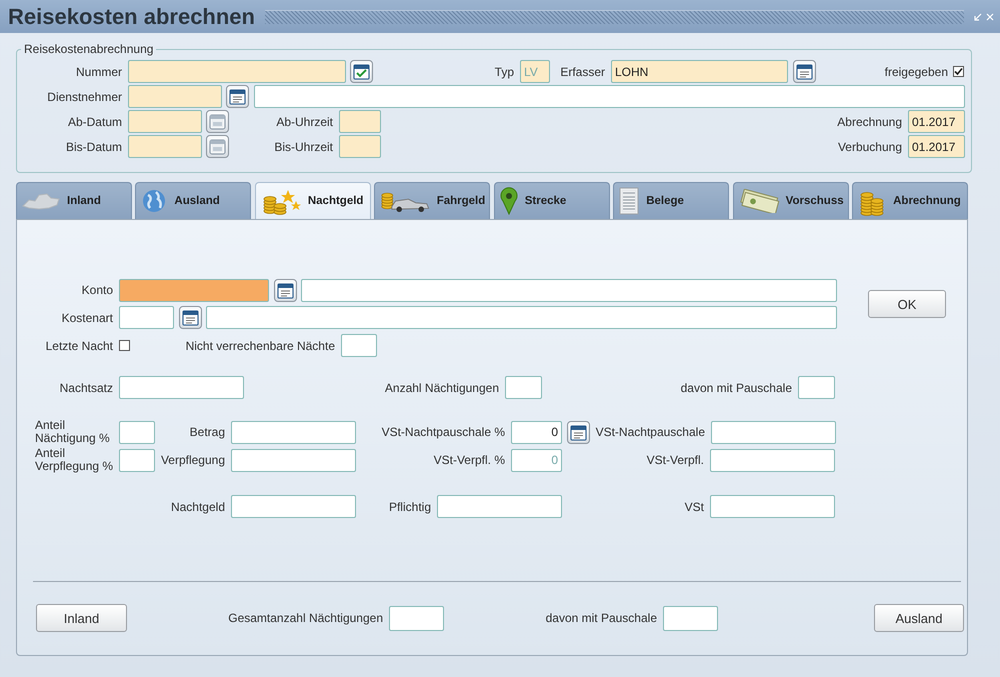  I want to click on field-label: Betrag, so click(207, 432).